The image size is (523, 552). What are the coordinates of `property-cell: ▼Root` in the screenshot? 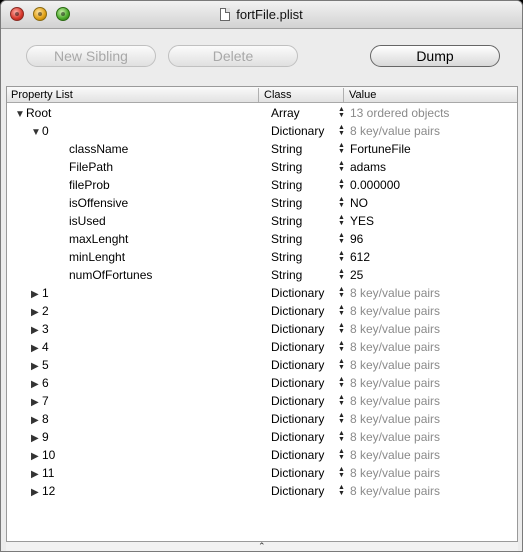 It's located at (29, 113).